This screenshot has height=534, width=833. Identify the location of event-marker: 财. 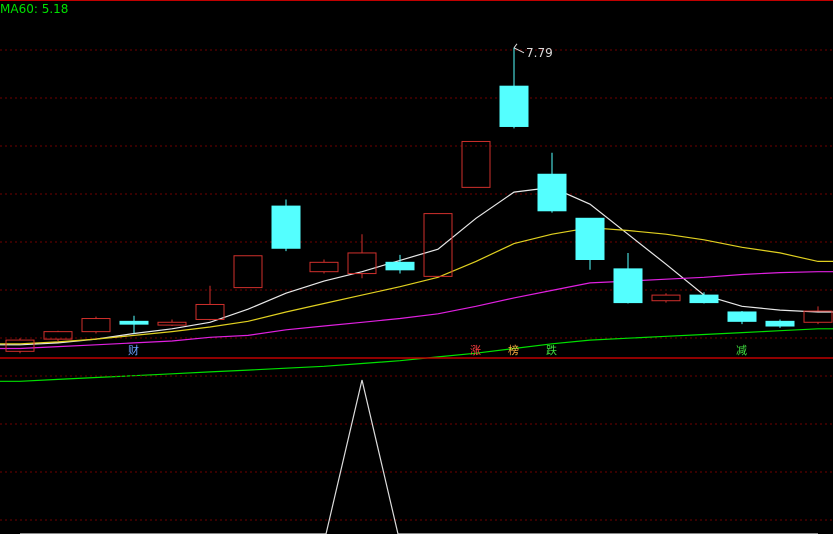
(133, 350).